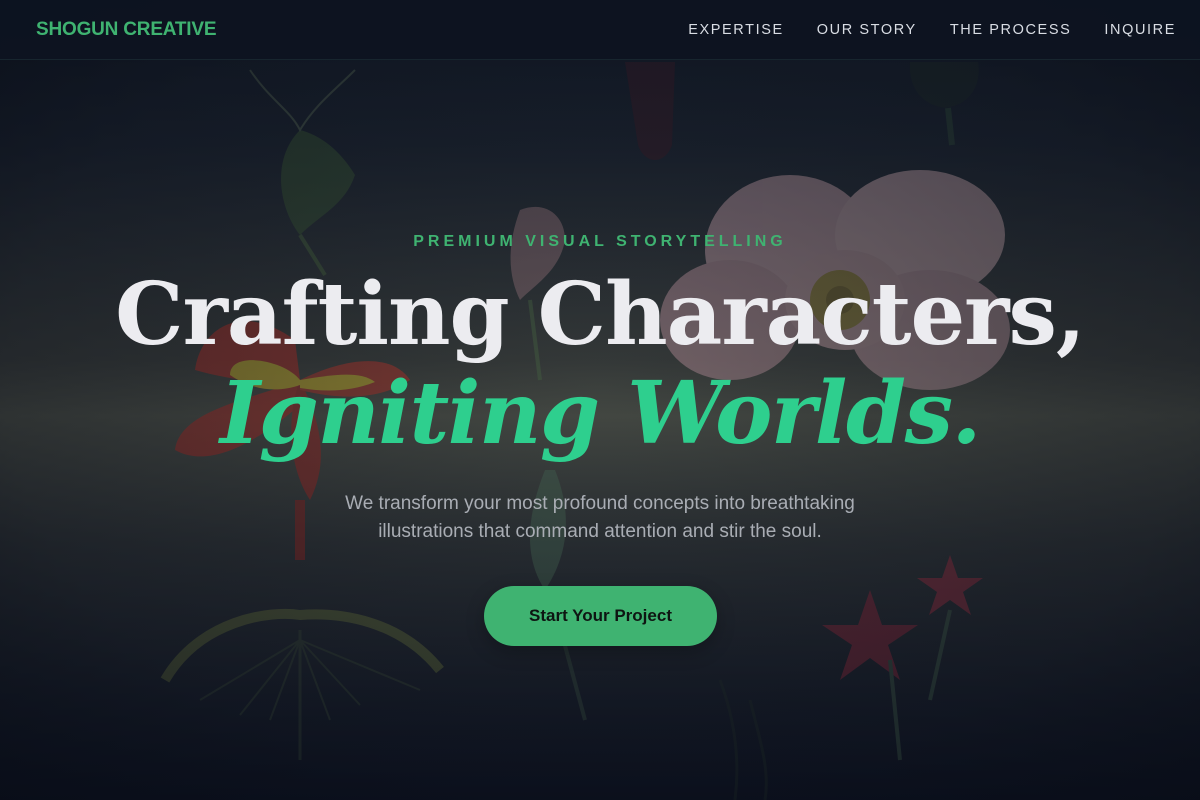 The image size is (1200, 800). What do you see at coordinates (736, 30) in the screenshot?
I see `nav-link-expertise: EXPERTISE` at bounding box center [736, 30].